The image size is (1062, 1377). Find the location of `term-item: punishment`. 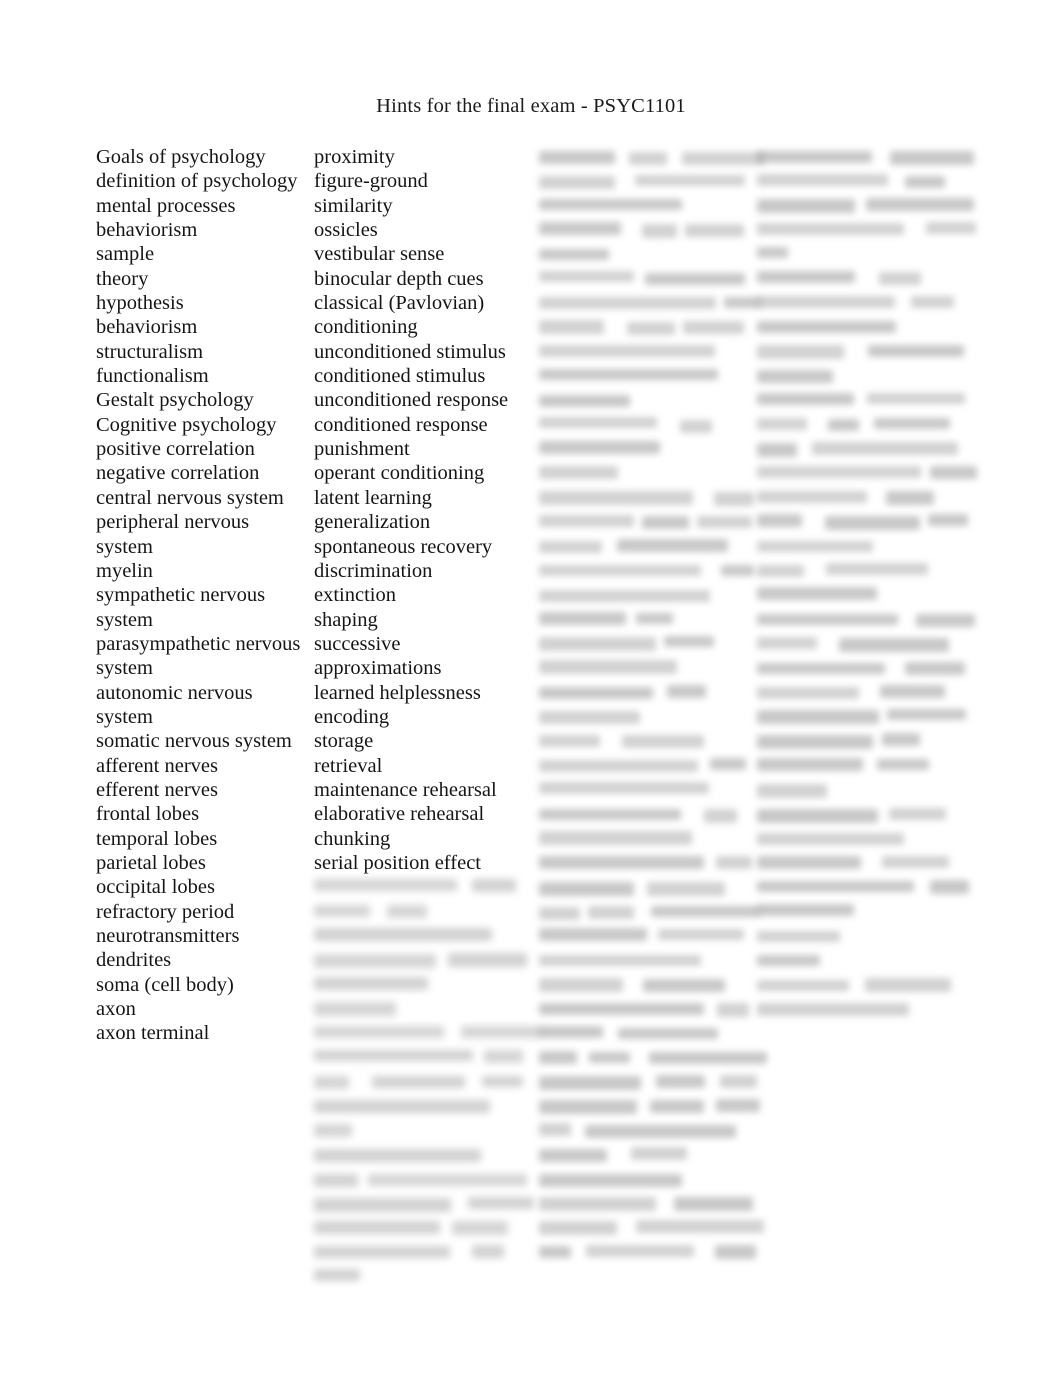

term-item: punishment is located at coordinates (362, 449).